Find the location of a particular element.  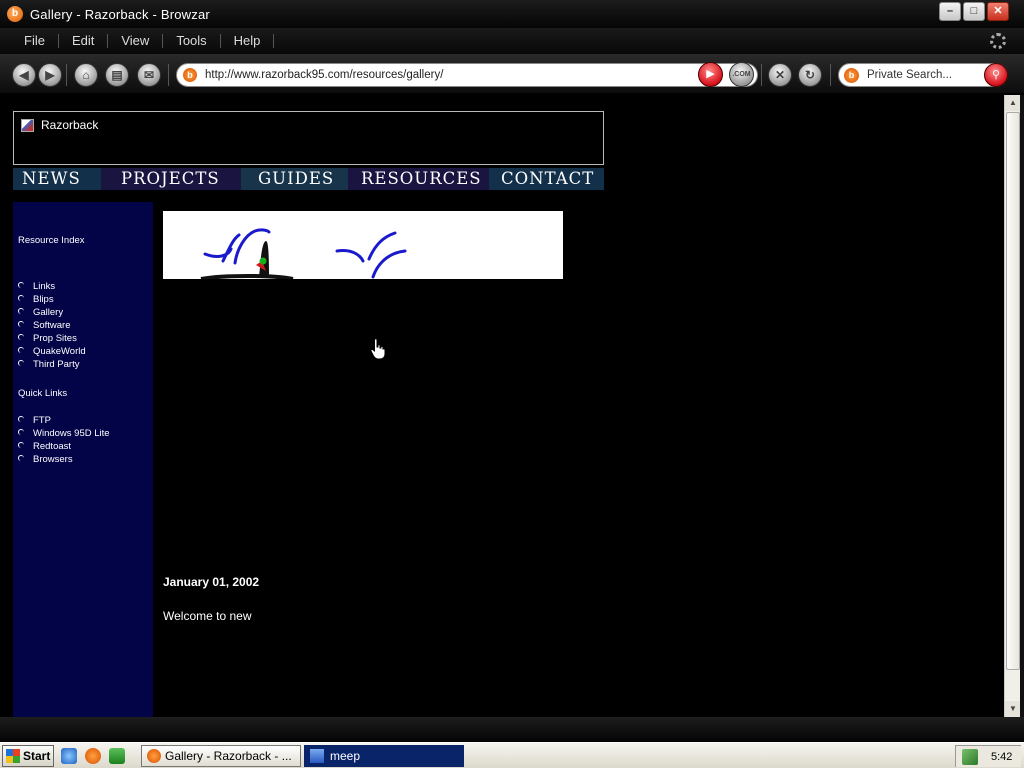

site-favicon-icon: b is located at coordinates (190, 75).